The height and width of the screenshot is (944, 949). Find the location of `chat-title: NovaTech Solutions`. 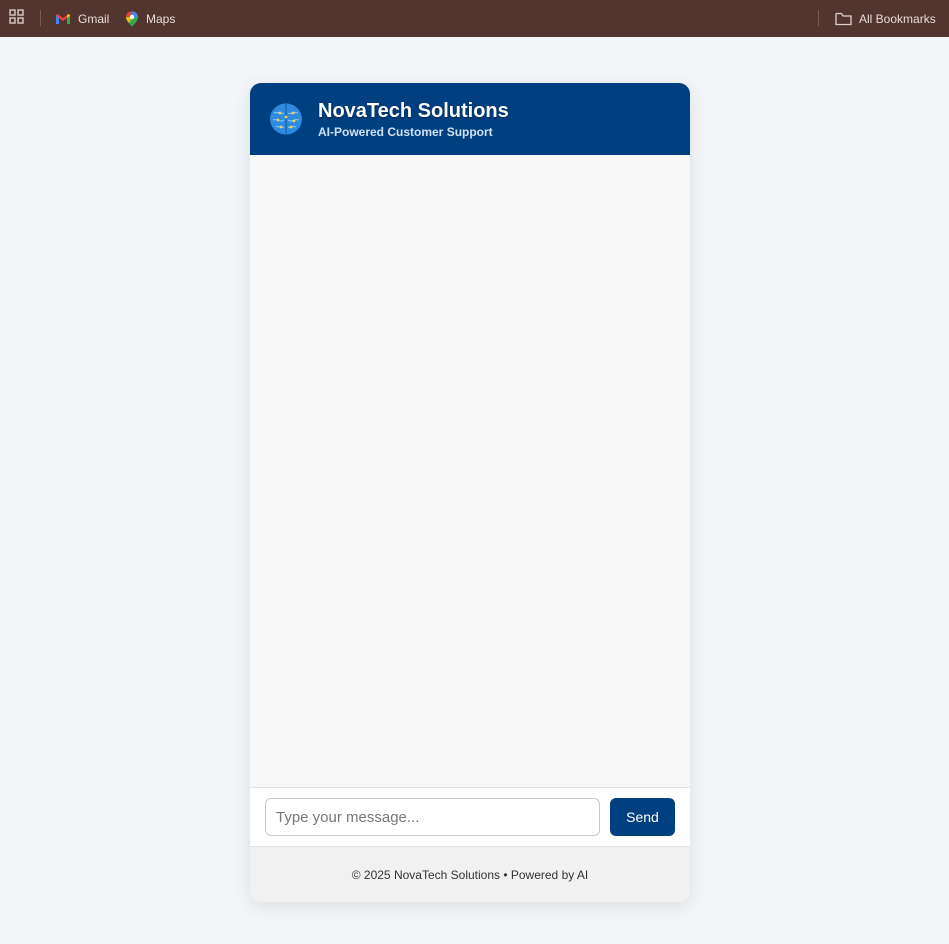

chat-title: NovaTech Solutions is located at coordinates (413, 111).